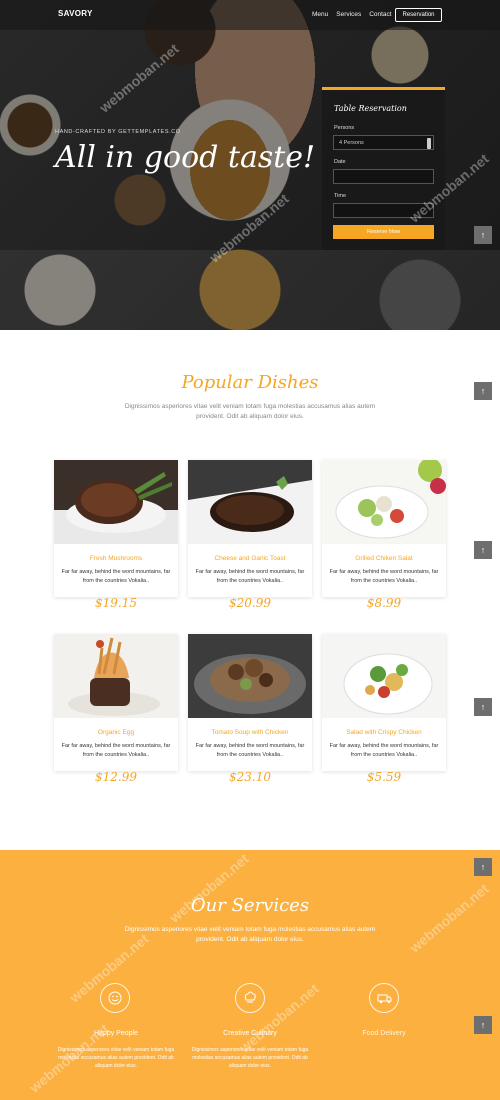  What do you see at coordinates (250, 558) in the screenshot?
I see `dish-name: Cheese and Garlic Toast` at bounding box center [250, 558].